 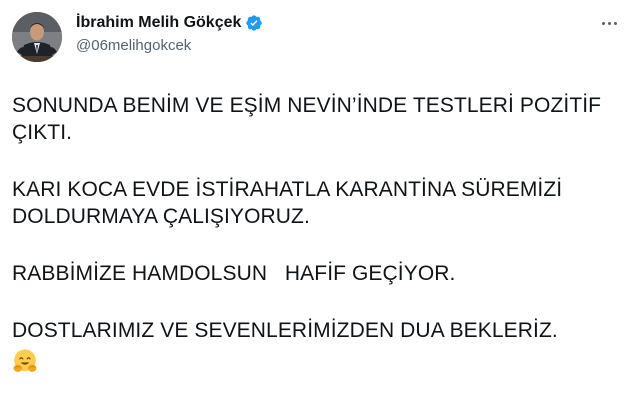 I want to click on author-name: İbrahim Melih Gökçek, so click(x=158, y=23).